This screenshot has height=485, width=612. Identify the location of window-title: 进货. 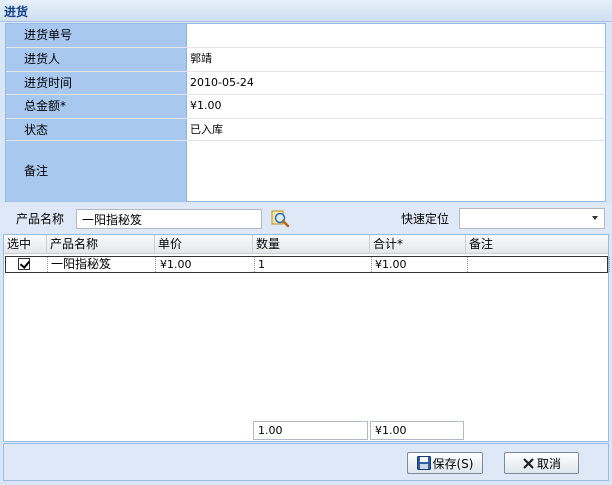
(16, 12).